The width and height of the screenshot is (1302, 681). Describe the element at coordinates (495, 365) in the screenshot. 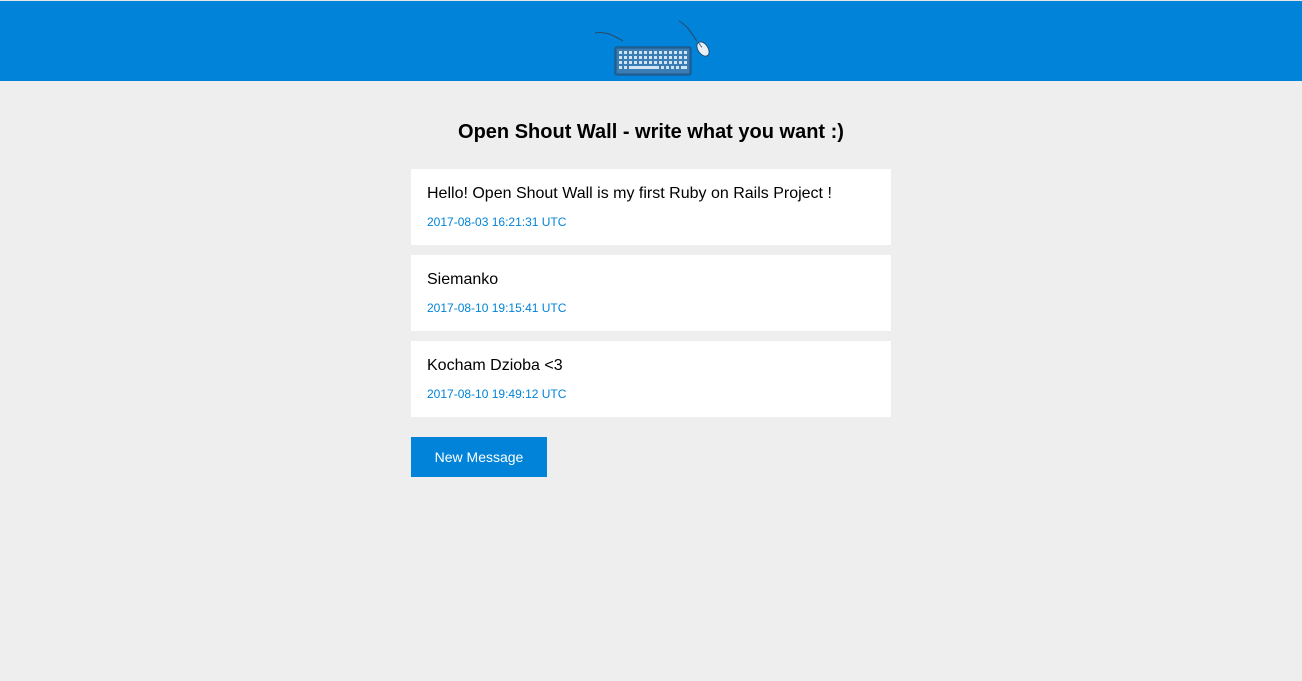

I see `message-text: Kocham Dzioba <3` at that location.